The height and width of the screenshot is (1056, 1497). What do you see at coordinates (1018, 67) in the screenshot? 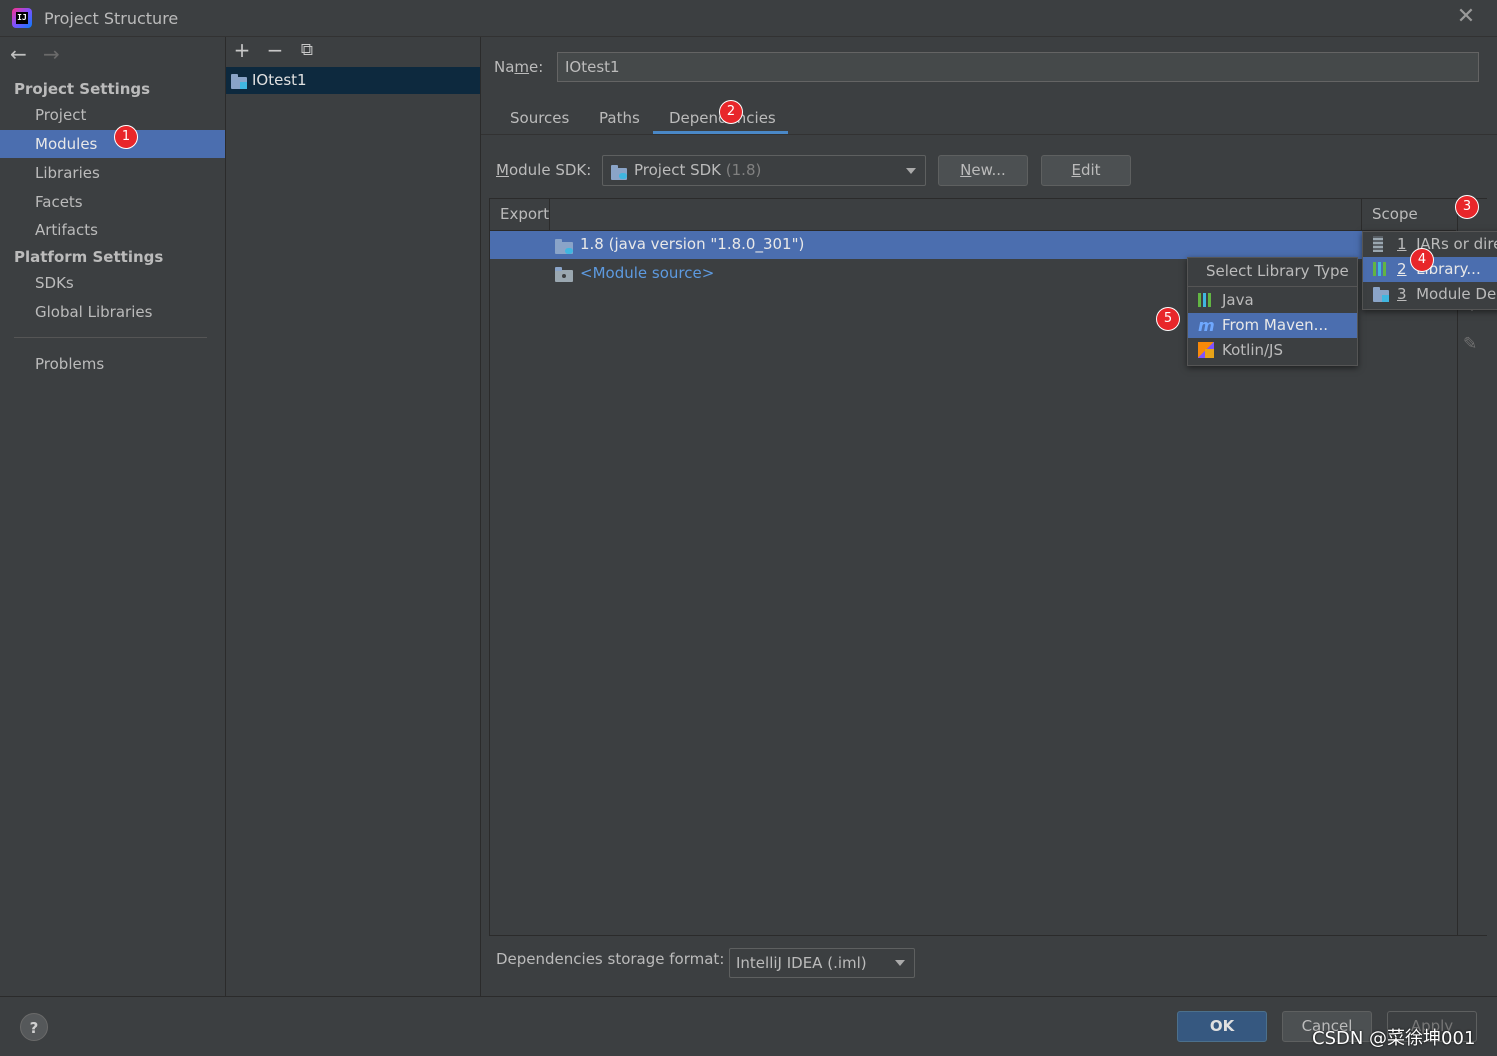
I see `module-name-input: IOtest1` at bounding box center [1018, 67].